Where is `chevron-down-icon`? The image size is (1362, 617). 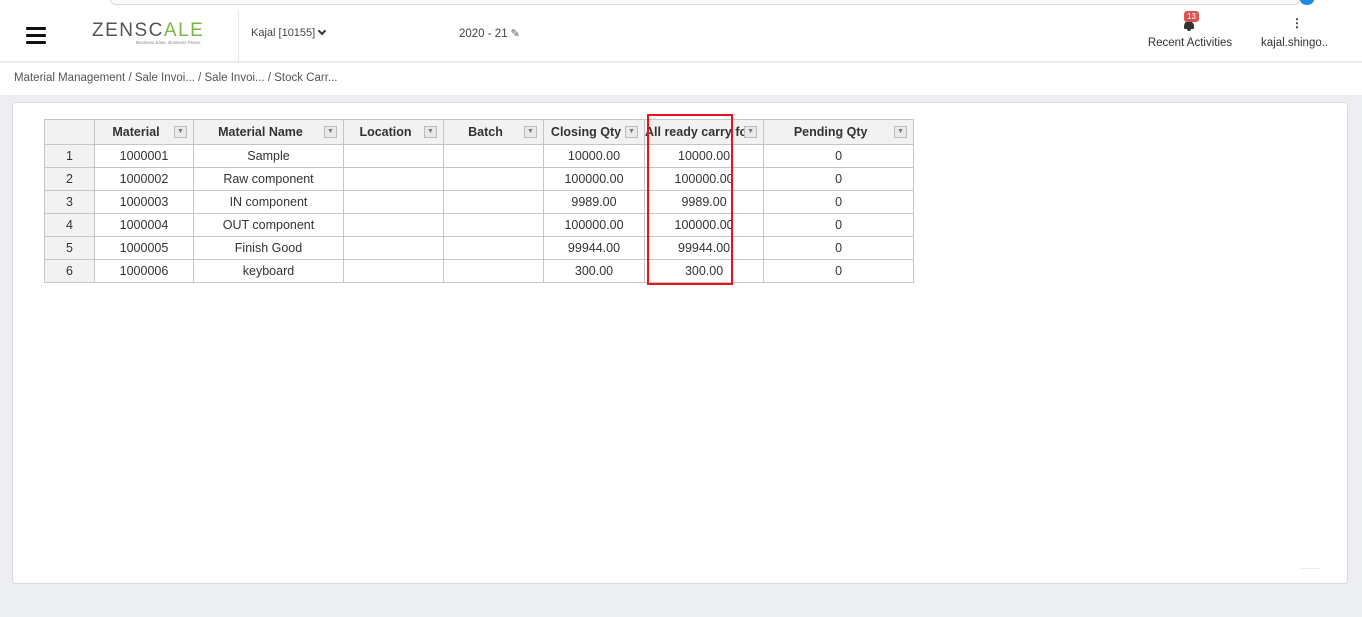 chevron-down-icon is located at coordinates (322, 31).